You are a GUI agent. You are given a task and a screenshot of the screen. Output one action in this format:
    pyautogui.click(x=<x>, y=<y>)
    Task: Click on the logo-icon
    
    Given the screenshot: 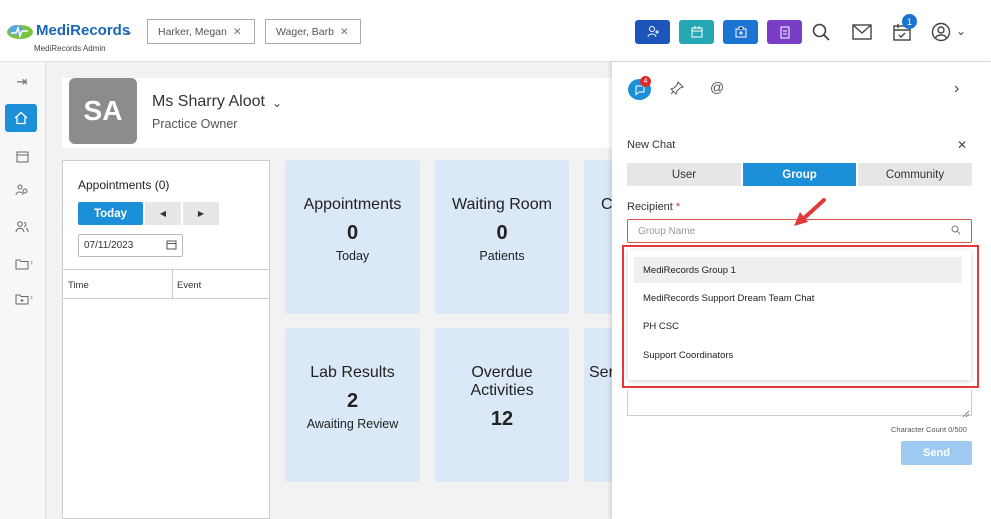 What is the action you would take?
    pyautogui.click(x=20, y=31)
    